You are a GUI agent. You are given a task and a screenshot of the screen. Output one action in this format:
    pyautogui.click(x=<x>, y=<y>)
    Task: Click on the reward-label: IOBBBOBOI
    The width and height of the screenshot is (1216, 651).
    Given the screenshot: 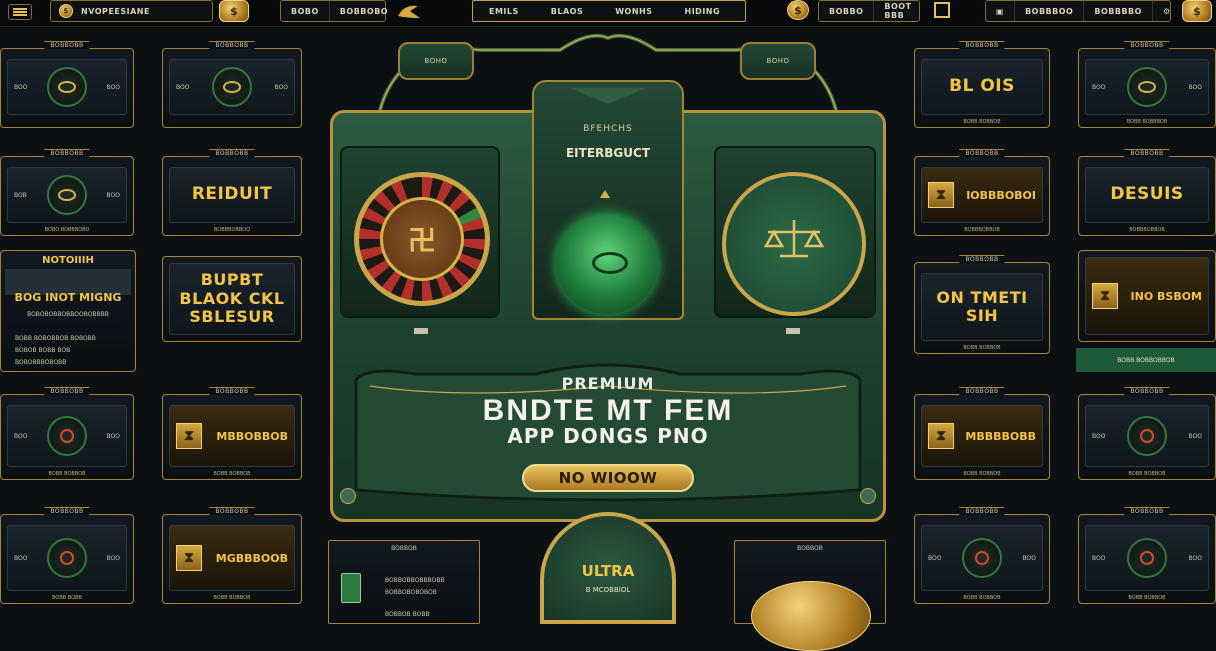 What is the action you would take?
    pyautogui.click(x=1001, y=195)
    